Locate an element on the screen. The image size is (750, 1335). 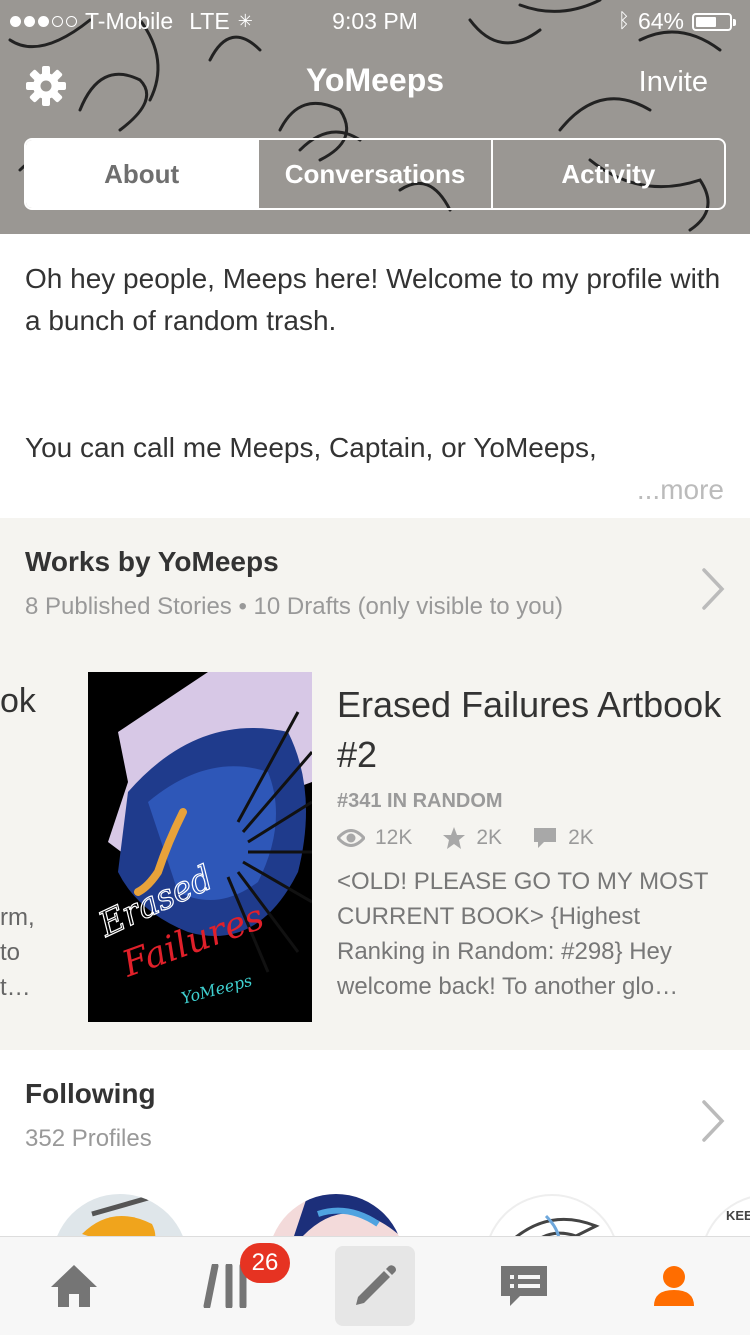
tab-conversations: Conversations is located at coordinates (373, 174).